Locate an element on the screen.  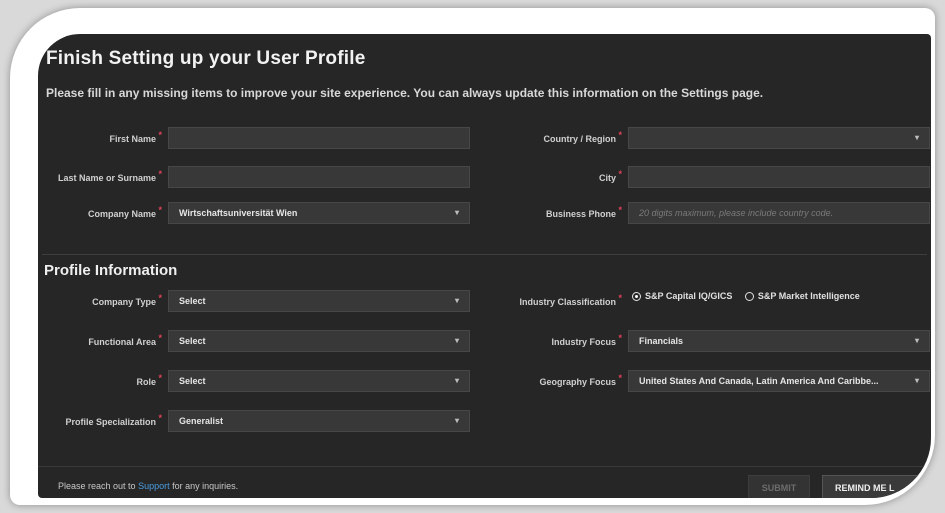
last-name-label: Last Name or Surname * is located at coordinates (109, 176).